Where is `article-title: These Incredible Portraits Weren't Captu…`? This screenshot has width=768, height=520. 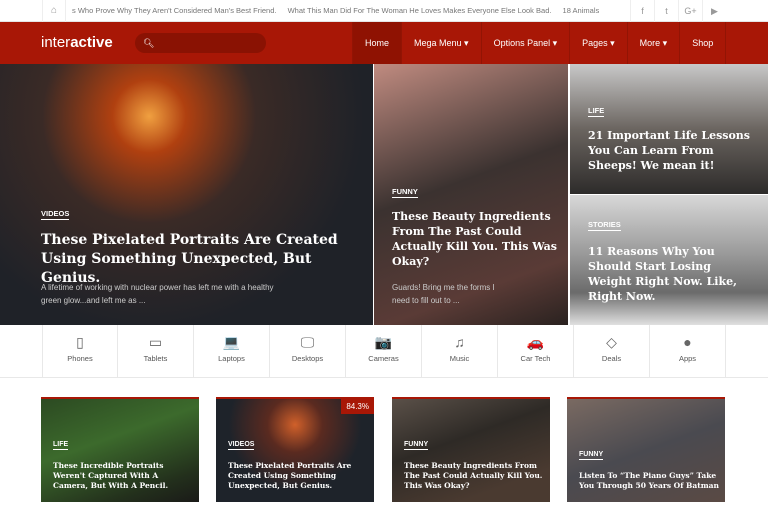 article-title: These Incredible Portraits Weren't Captu… is located at coordinates (123, 476).